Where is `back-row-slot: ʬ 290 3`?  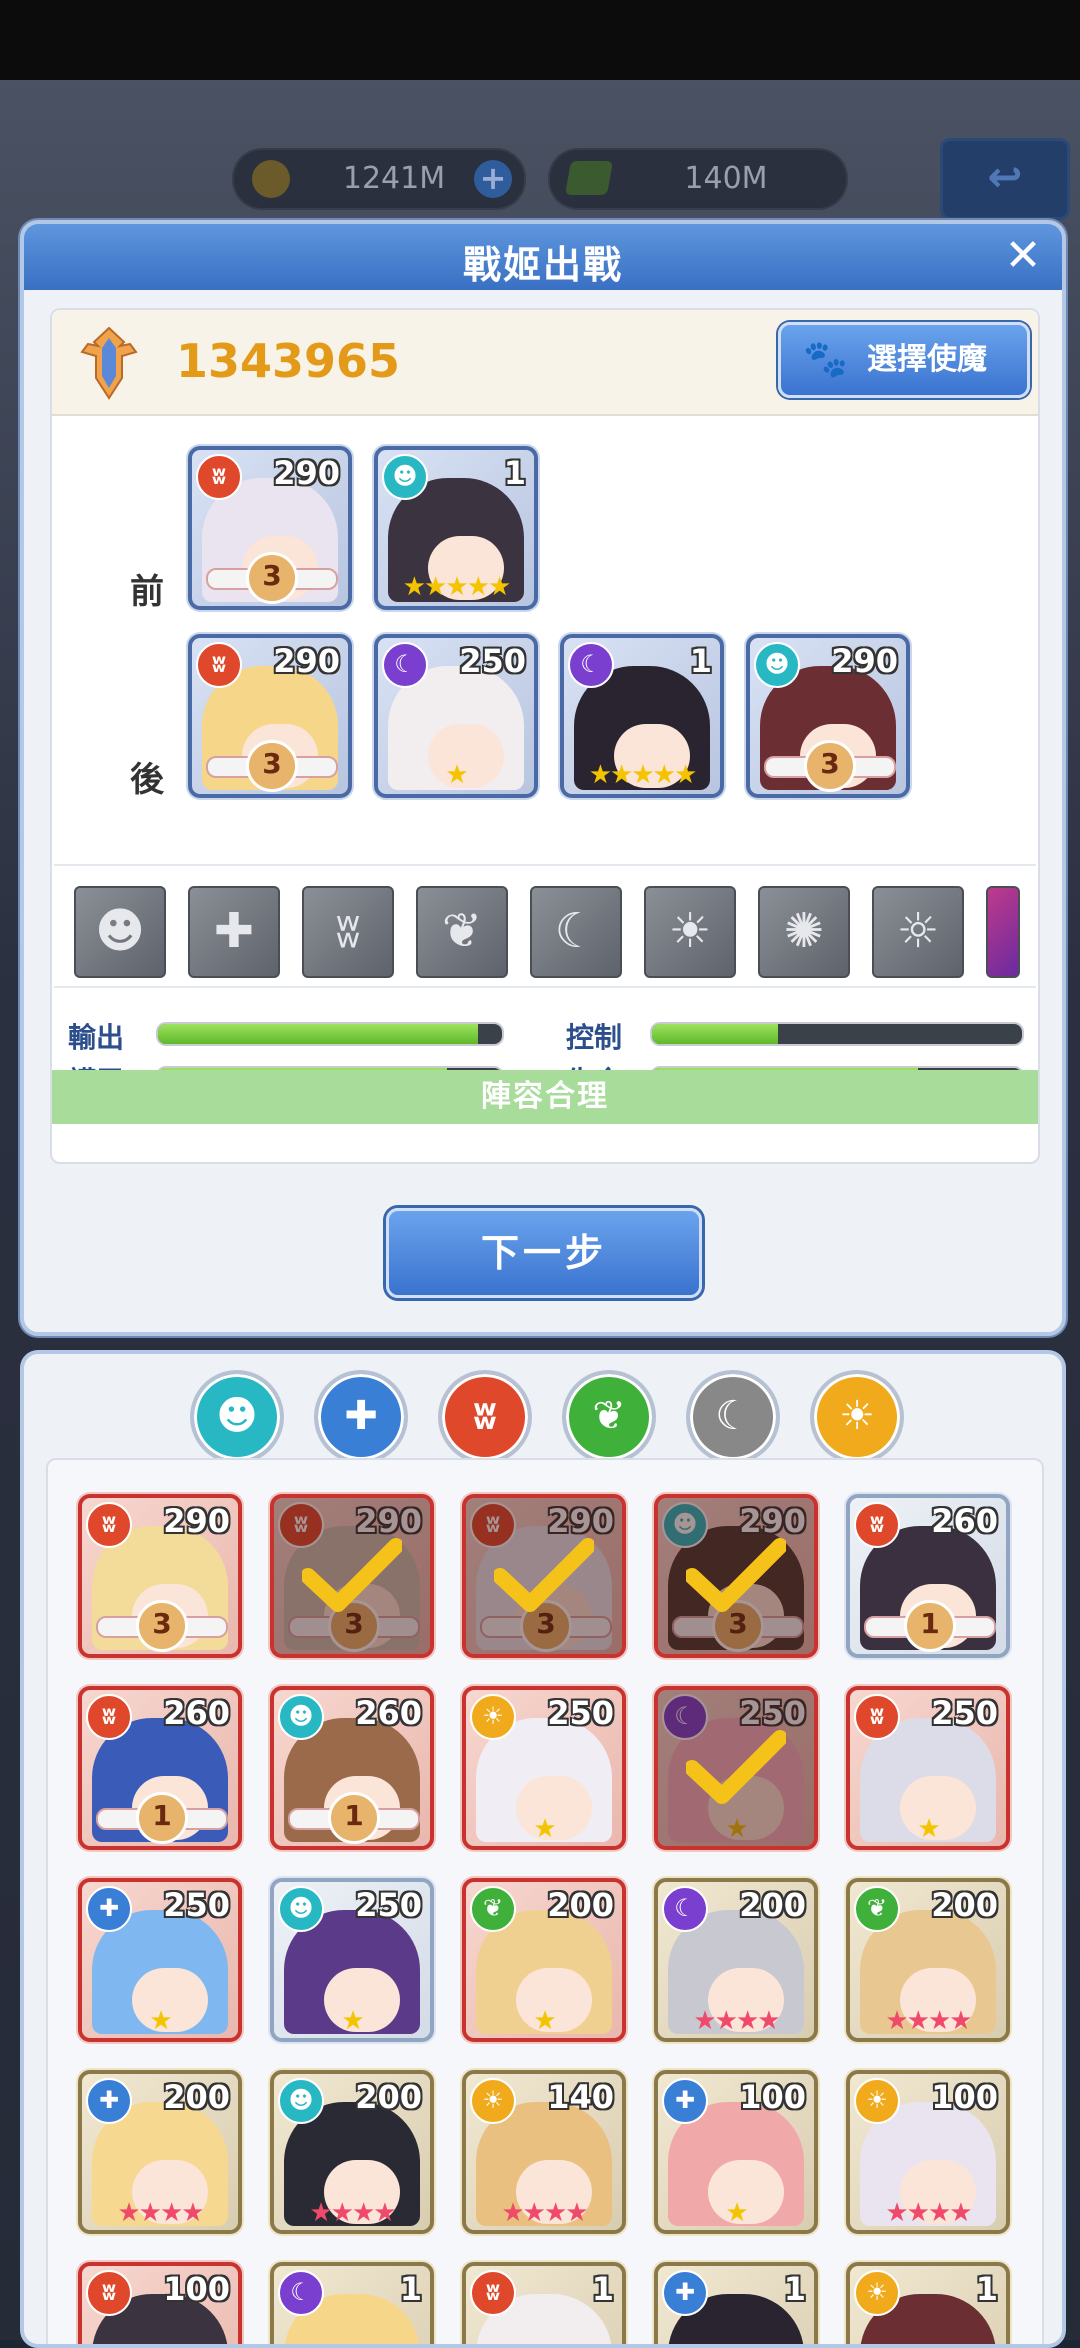 back-row-slot: ʬ 290 3 is located at coordinates (270, 716).